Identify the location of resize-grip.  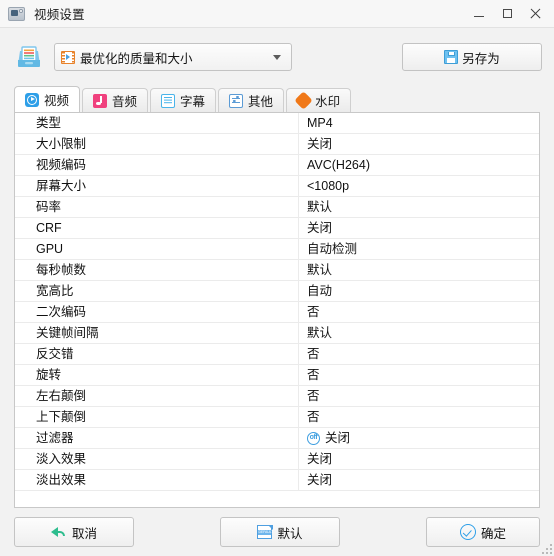
(547, 549).